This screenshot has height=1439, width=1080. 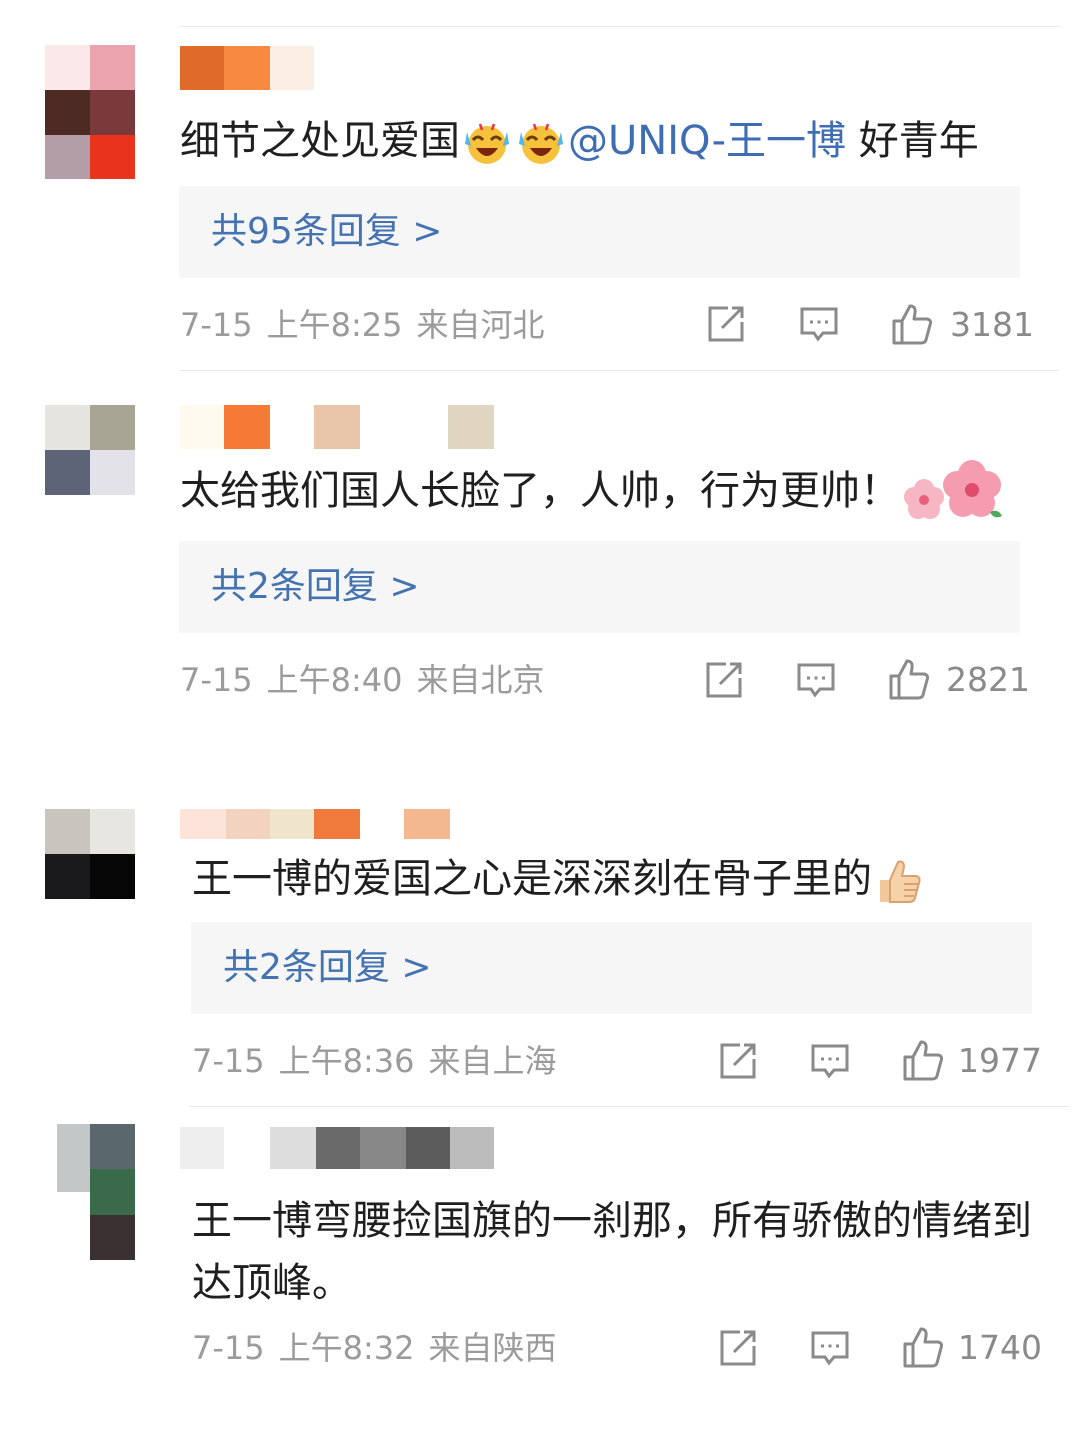 I want to click on reply-count-button: 共95条回复 >, so click(x=599, y=232).